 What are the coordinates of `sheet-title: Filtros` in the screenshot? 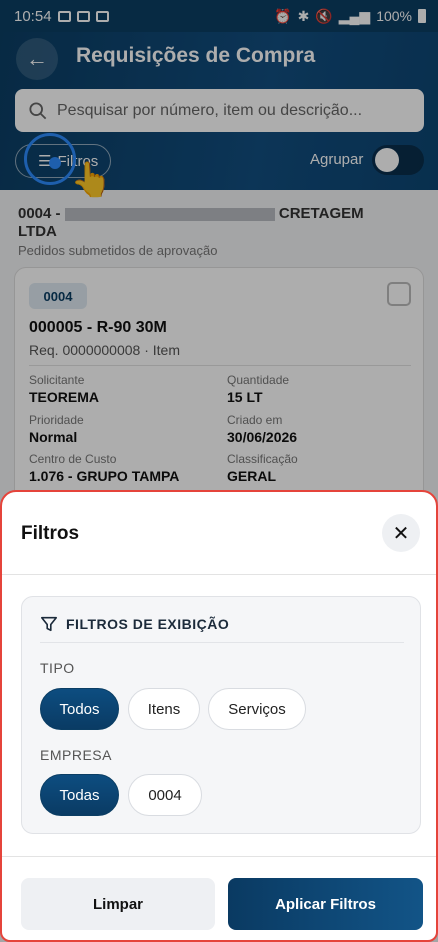 It's located at (50, 533).